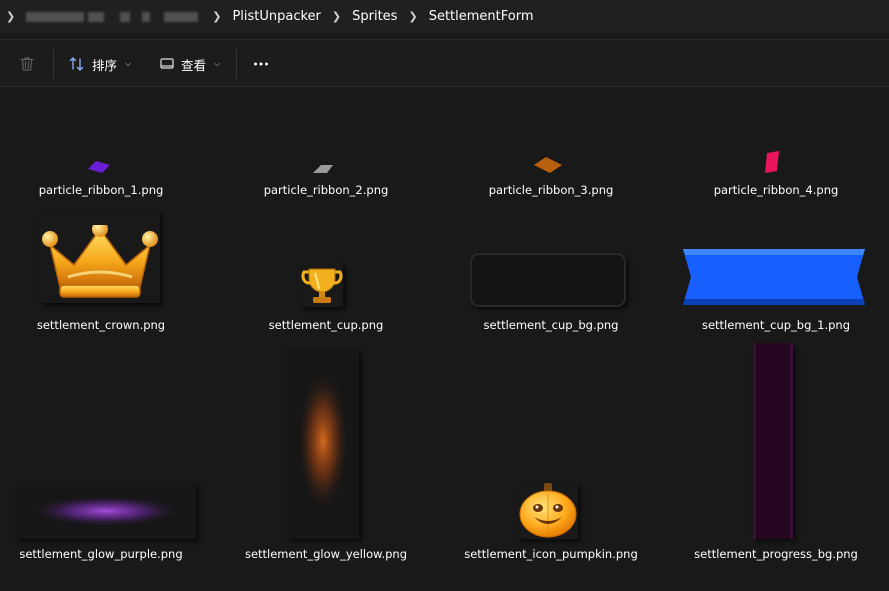 This screenshot has width=889, height=591. I want to click on view-label: 查看, so click(194, 65).